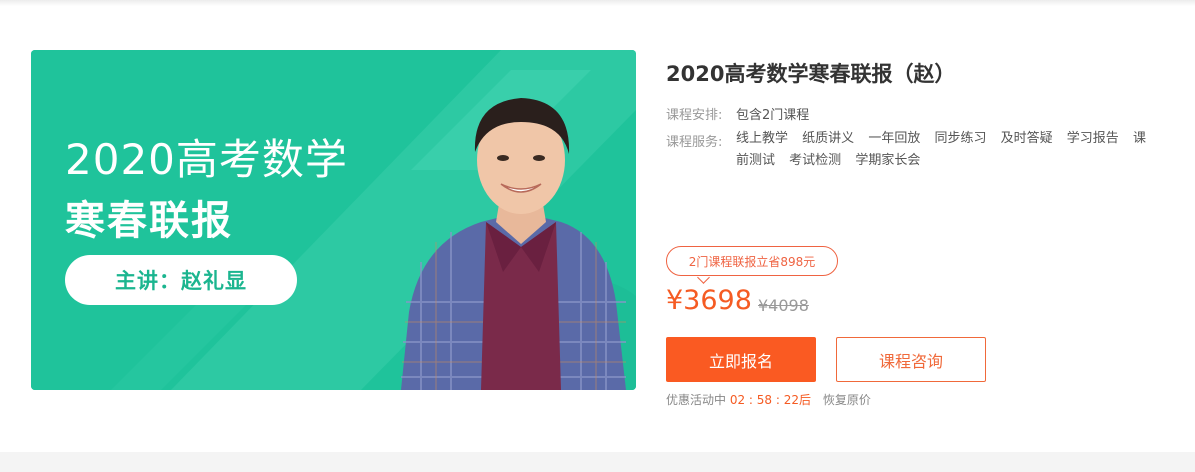 The image size is (1195, 472). Describe the element at coordinates (752, 261) in the screenshot. I see `promo-badge: 2门课程联报立省898元` at that location.